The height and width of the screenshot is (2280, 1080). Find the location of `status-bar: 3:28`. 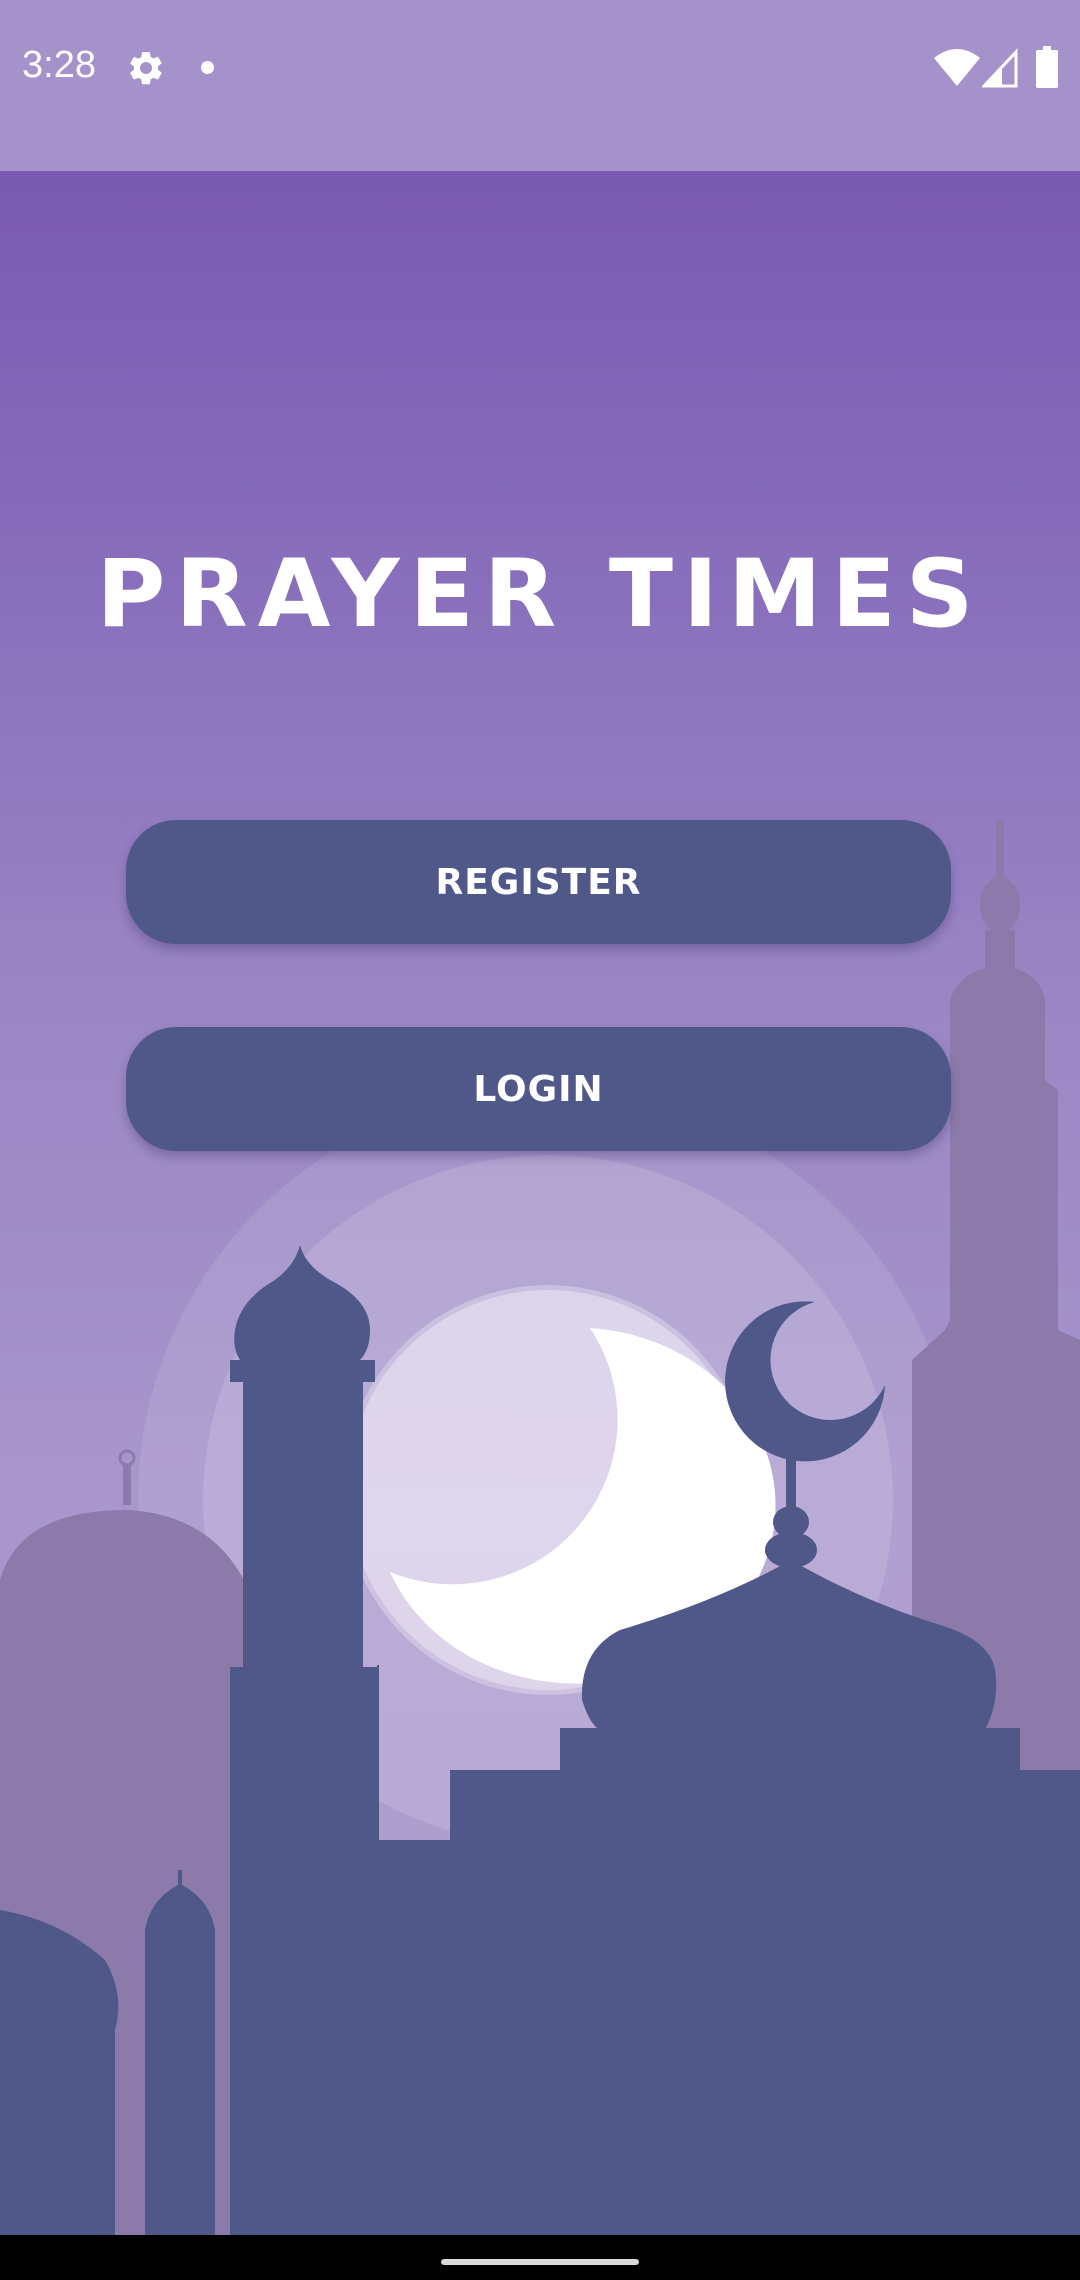

status-bar: 3:28 is located at coordinates (540, 85).